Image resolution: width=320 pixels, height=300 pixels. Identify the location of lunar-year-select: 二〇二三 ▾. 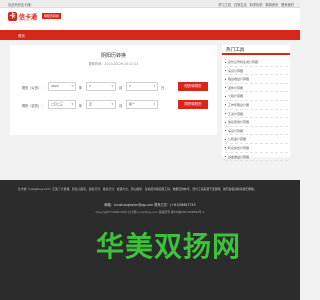
(62, 104).